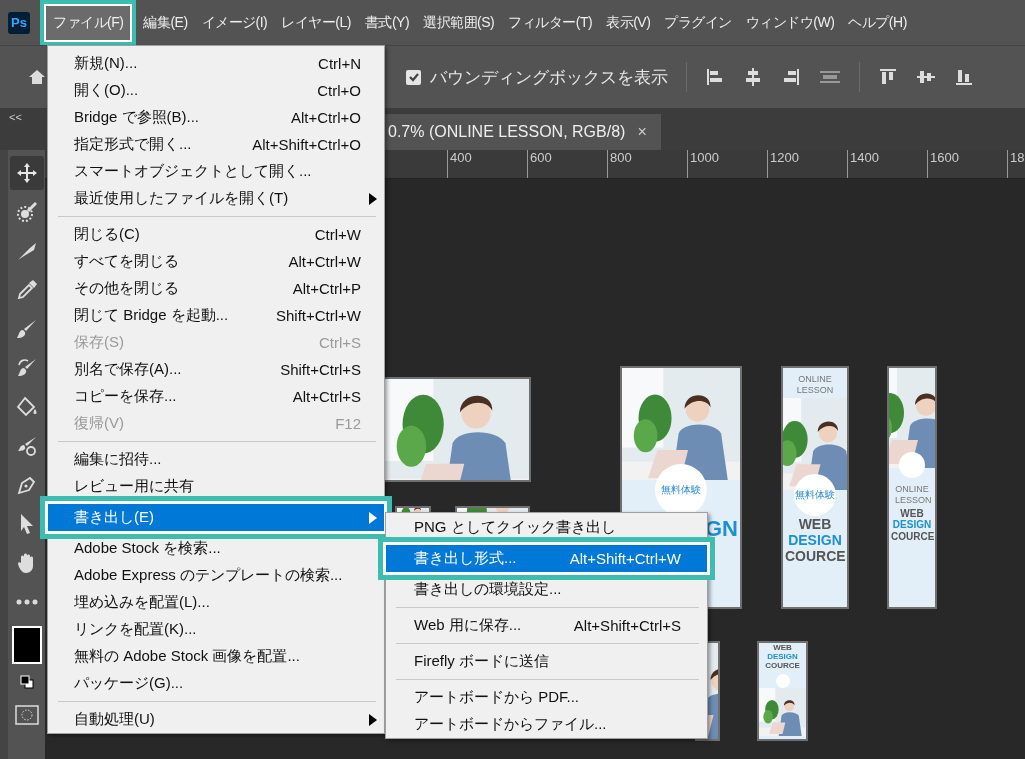 The image size is (1025, 759). Describe the element at coordinates (216, 90) in the screenshot. I see `menu-item: 開く(O)... Ctrl+O` at that location.